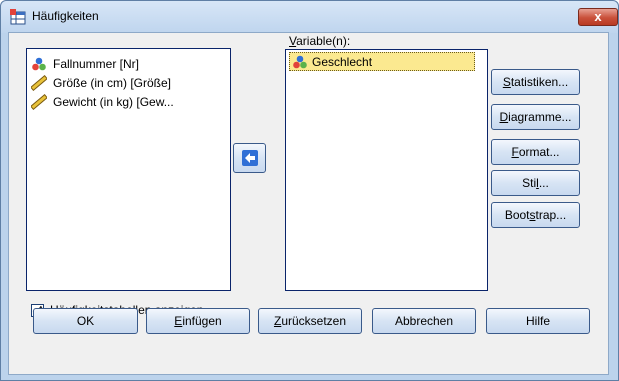 The height and width of the screenshot is (381, 619). What do you see at coordinates (382, 61) in the screenshot?
I see `list-item: Geschlecht` at bounding box center [382, 61].